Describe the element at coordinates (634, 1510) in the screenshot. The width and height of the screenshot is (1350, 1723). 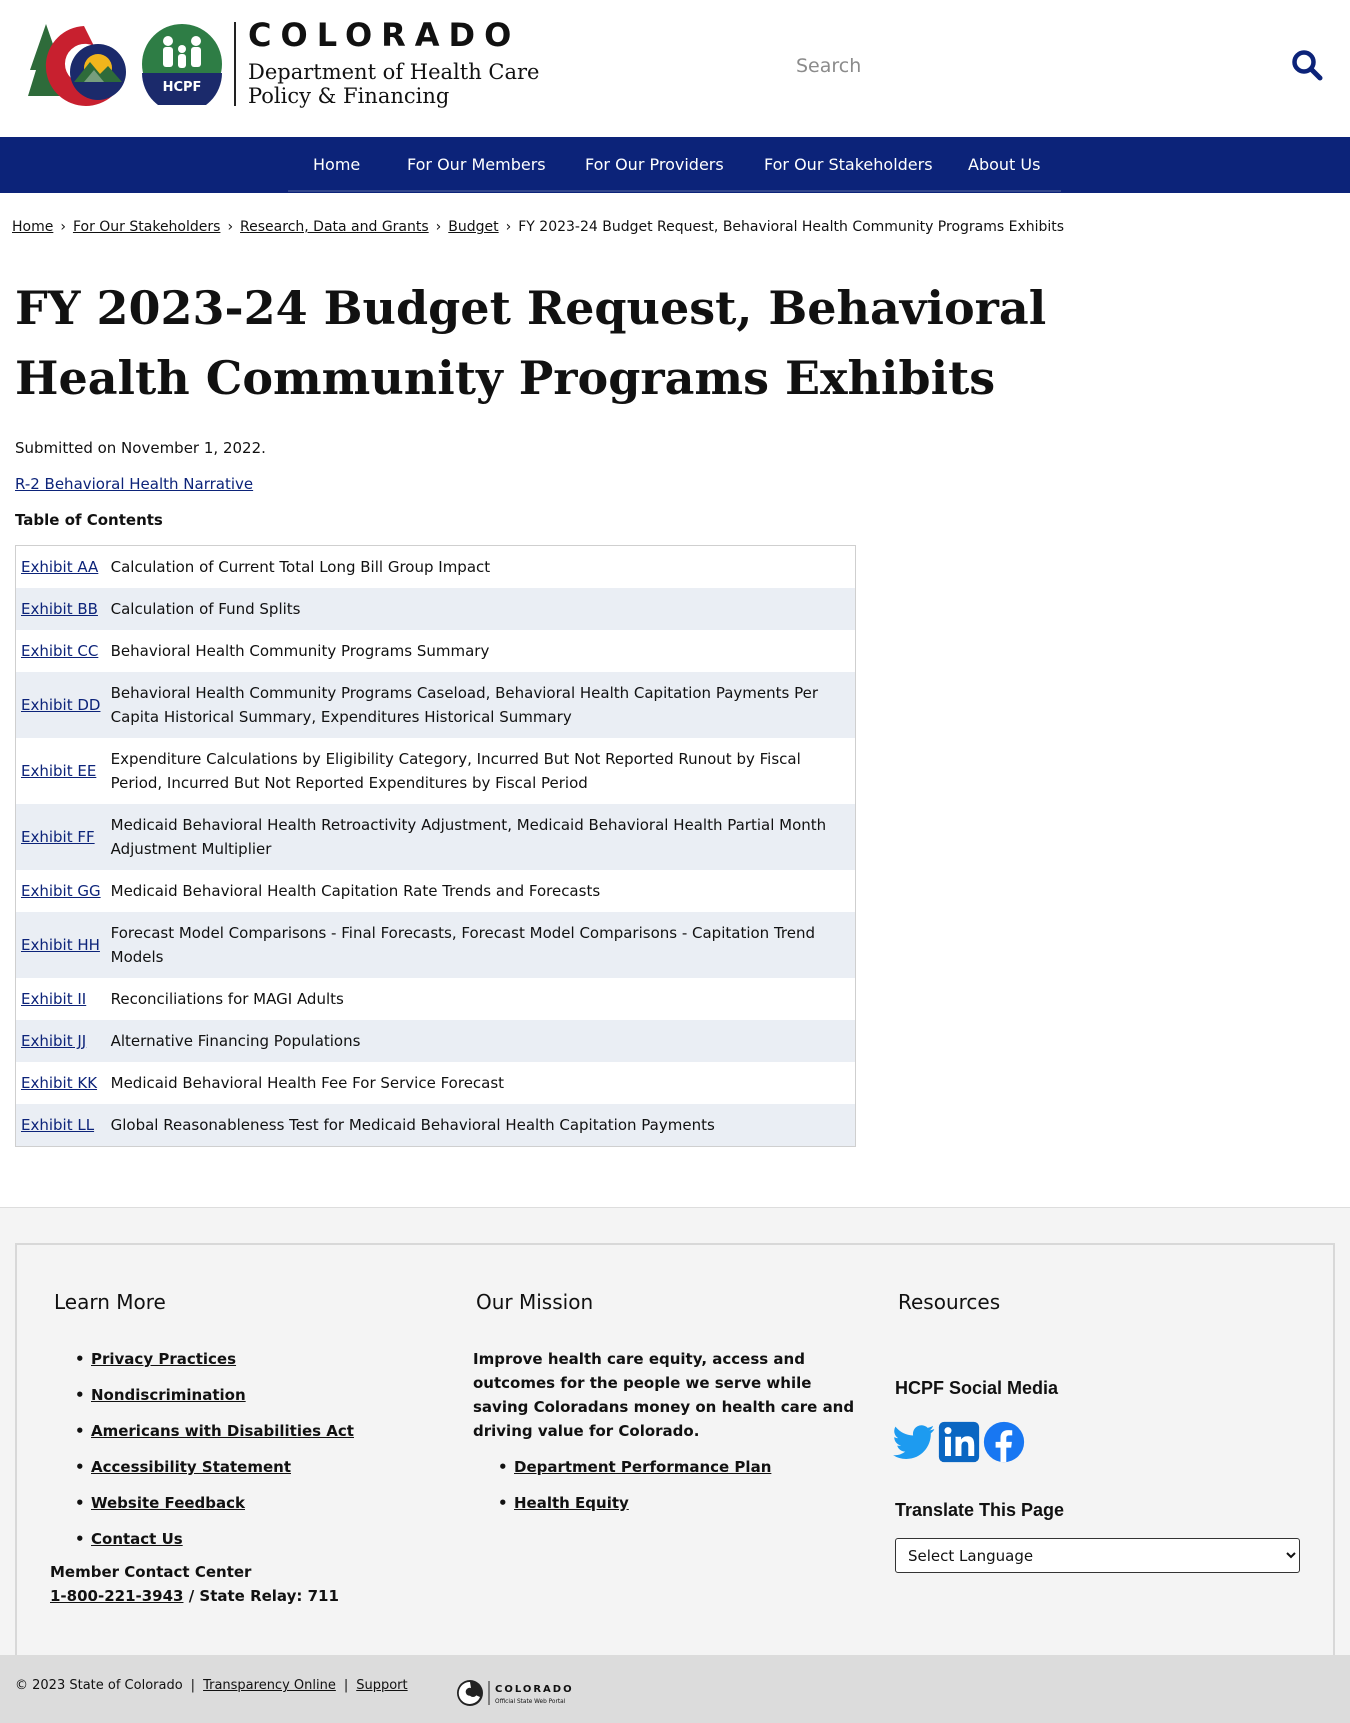
I see `list-item: Health Equity` at that location.